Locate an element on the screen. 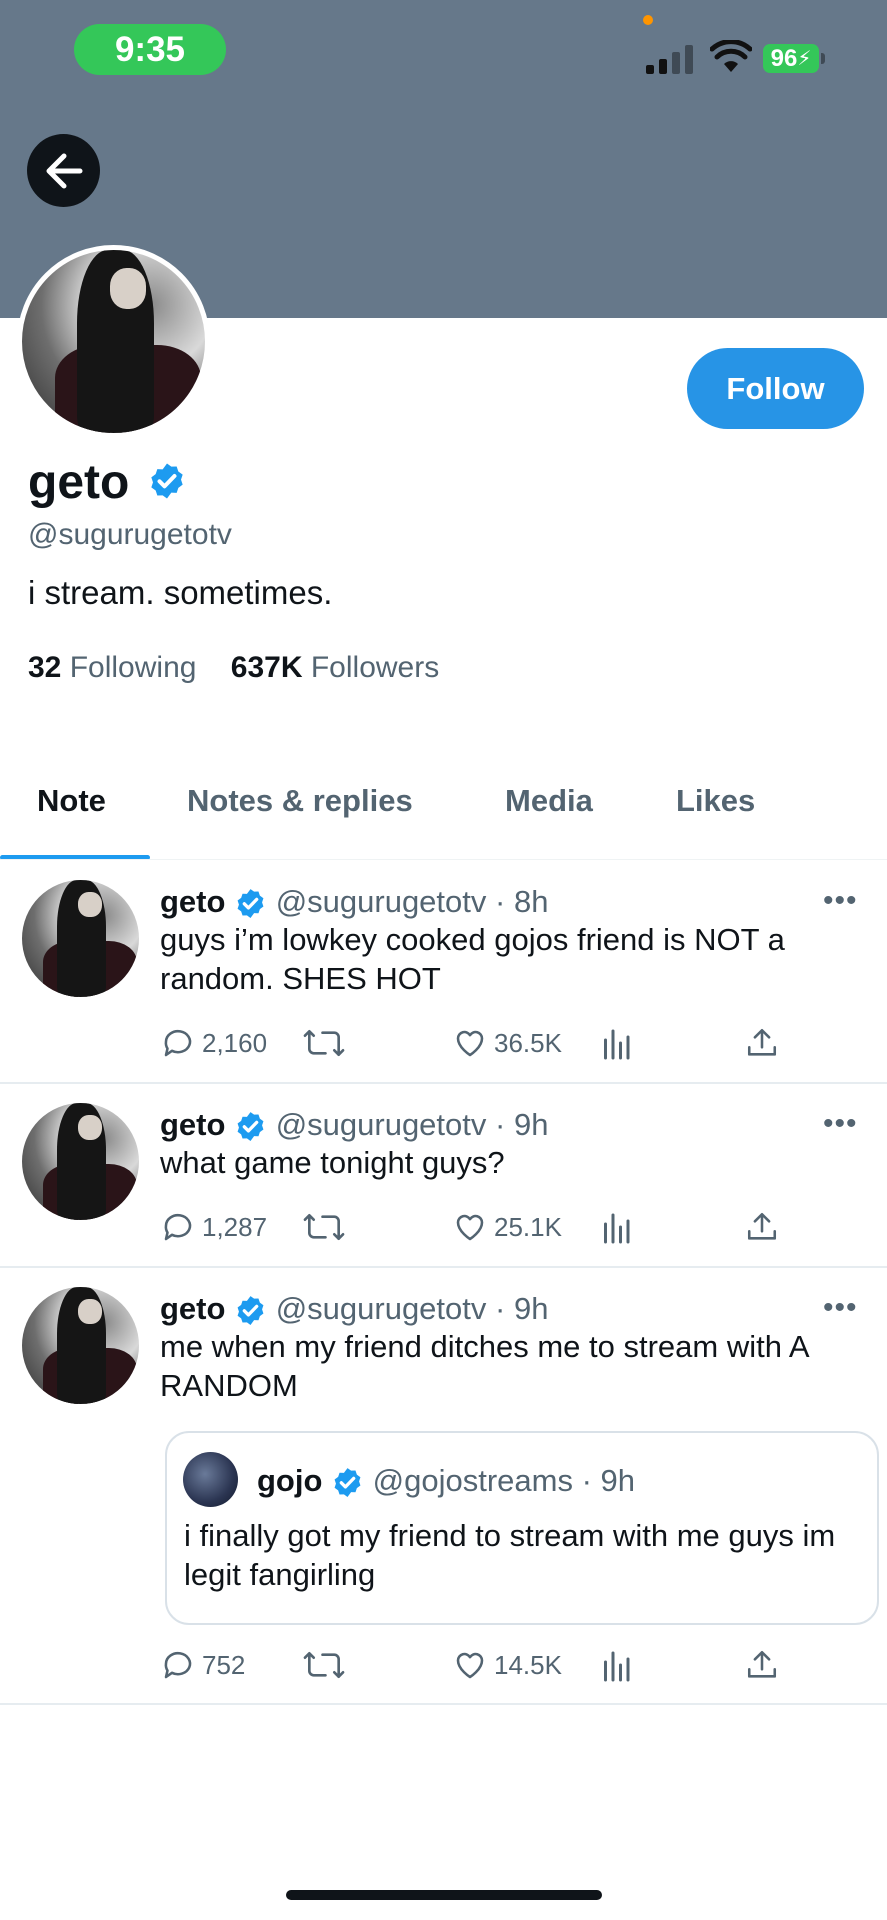  reply-count: 752 is located at coordinates (224, 1664).